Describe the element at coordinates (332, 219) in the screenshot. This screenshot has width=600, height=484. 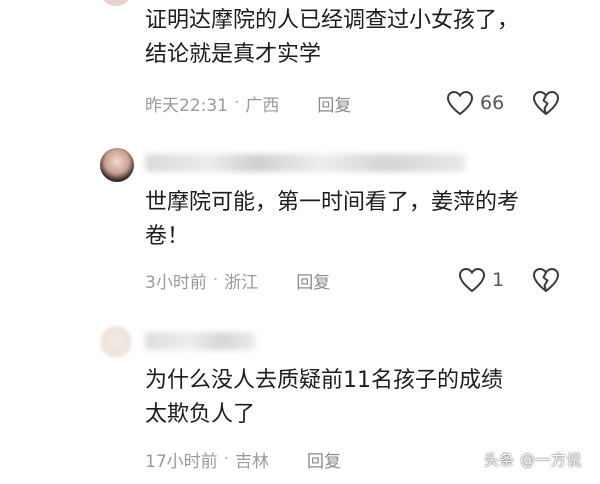
I see `comment-text: 世摩院可能，第一时间看了，姜萍的考 卷！` at that location.